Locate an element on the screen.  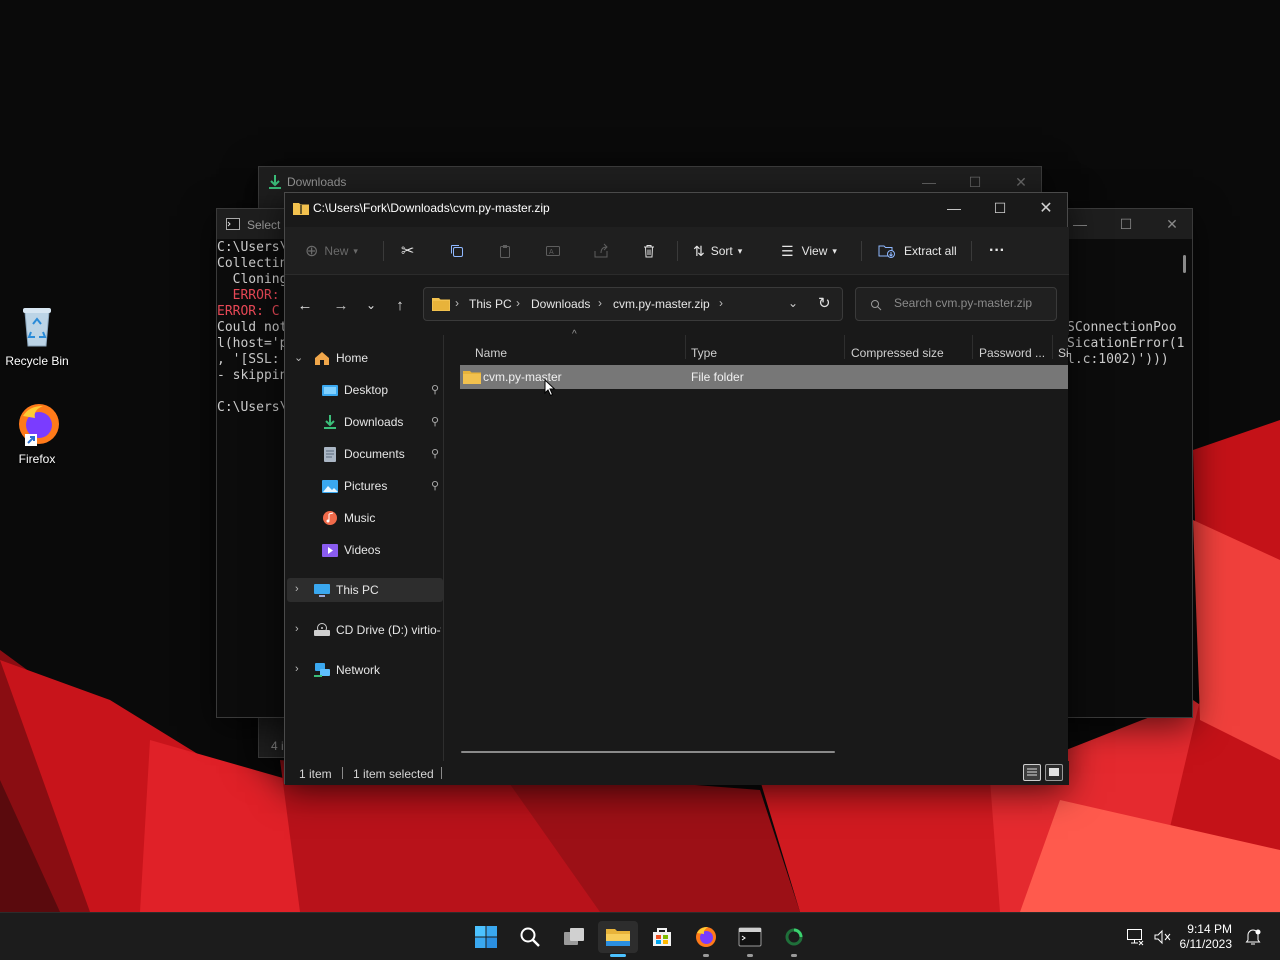
console-line: Cloning is located at coordinates (252, 279).